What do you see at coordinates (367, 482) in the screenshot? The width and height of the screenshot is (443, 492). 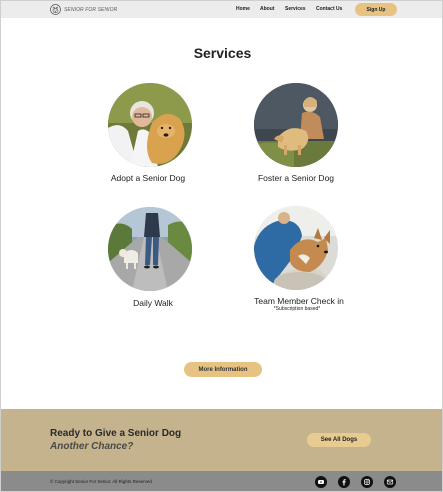 I see `instagram-icon` at bounding box center [367, 482].